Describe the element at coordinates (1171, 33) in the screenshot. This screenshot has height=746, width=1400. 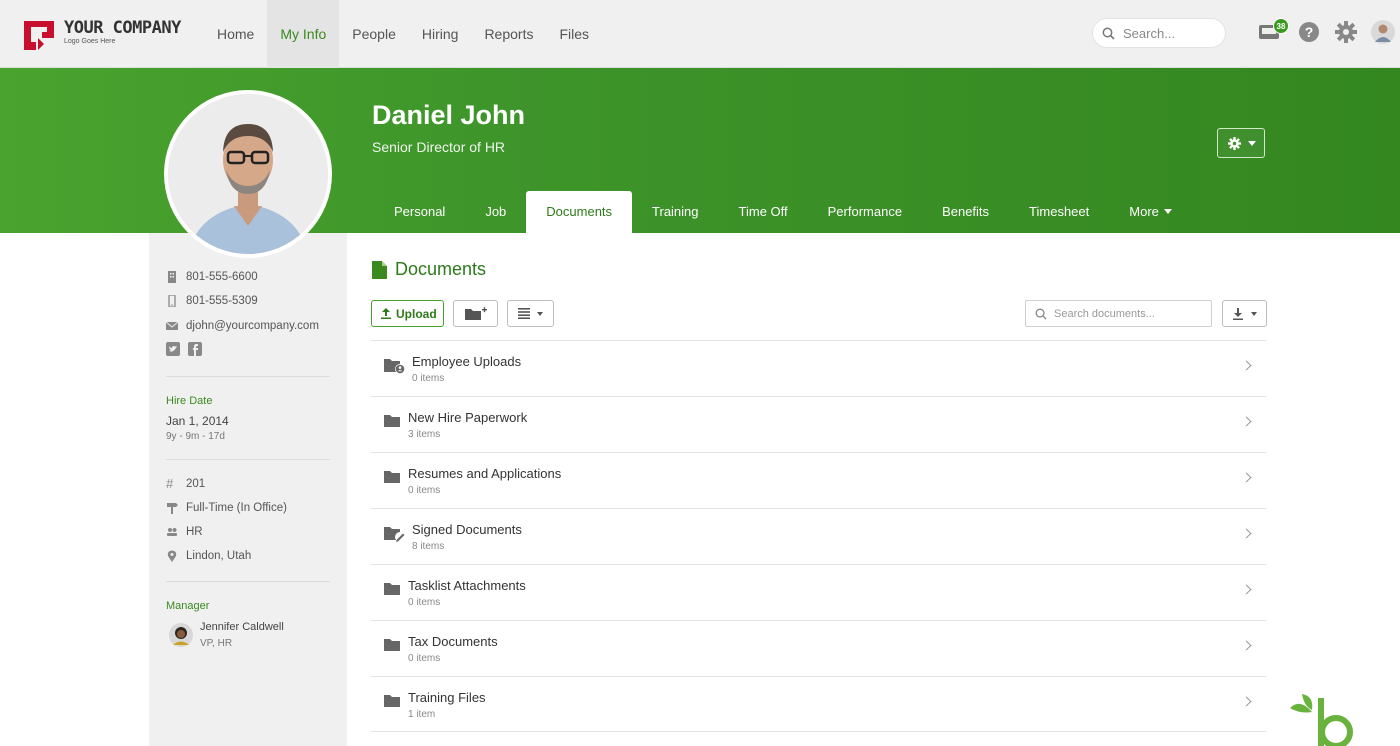
I see `global-search-input` at that location.